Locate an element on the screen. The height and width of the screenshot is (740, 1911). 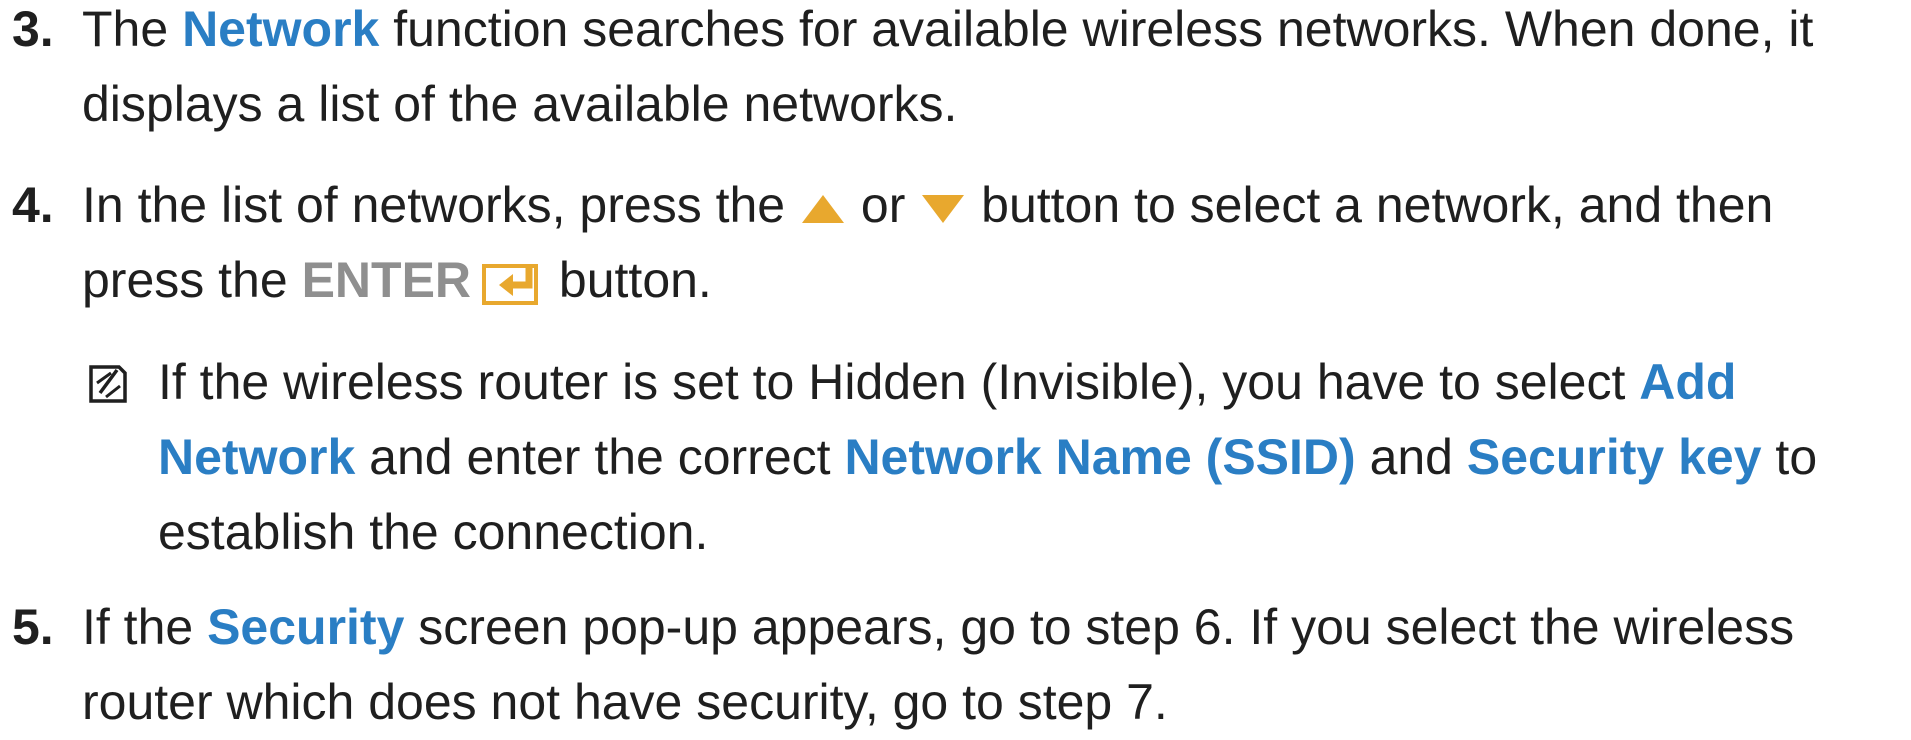
enter-term: ENTER is located at coordinates (386, 280).